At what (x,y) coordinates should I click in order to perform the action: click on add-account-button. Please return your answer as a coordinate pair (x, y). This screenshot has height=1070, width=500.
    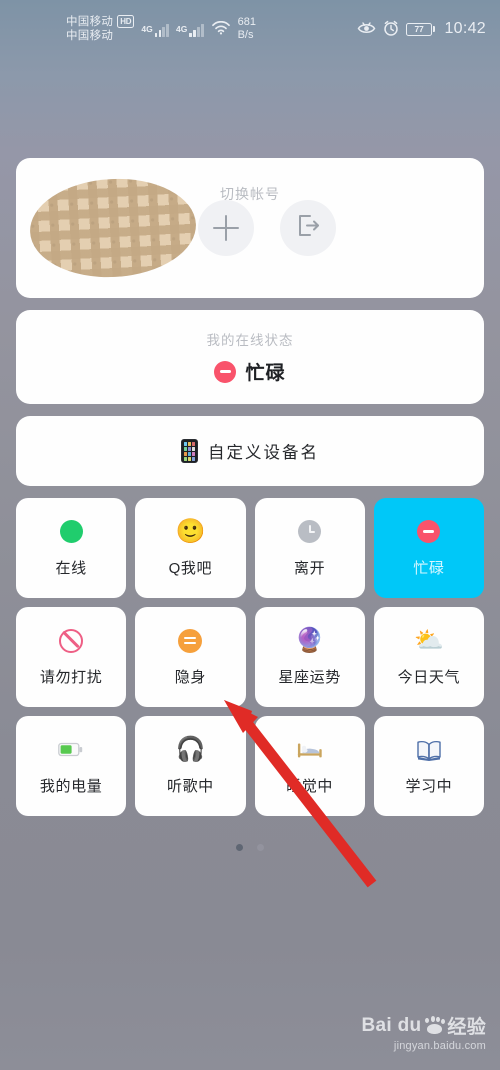
    Looking at the image, I should click on (226, 228).